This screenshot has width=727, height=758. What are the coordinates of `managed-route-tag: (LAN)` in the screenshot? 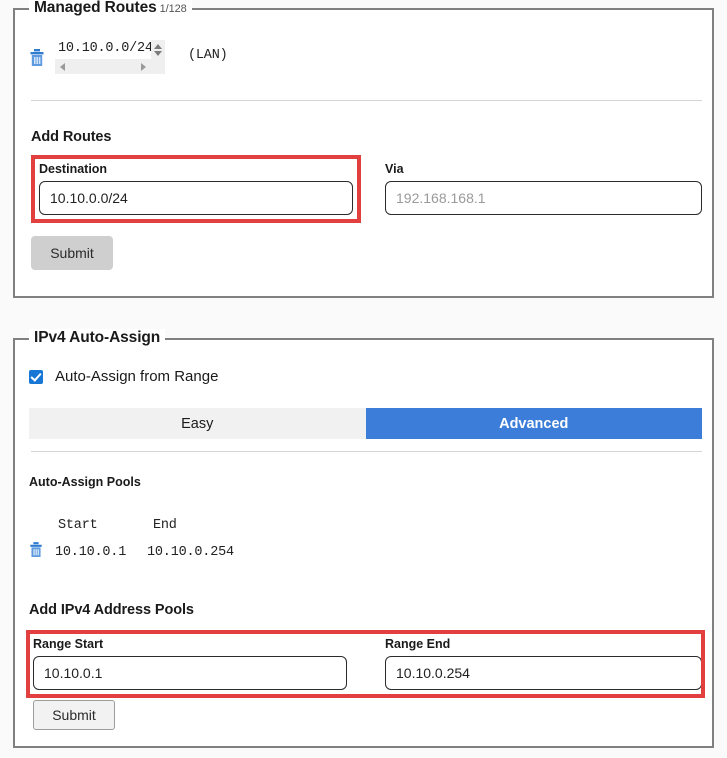 It's located at (208, 55).